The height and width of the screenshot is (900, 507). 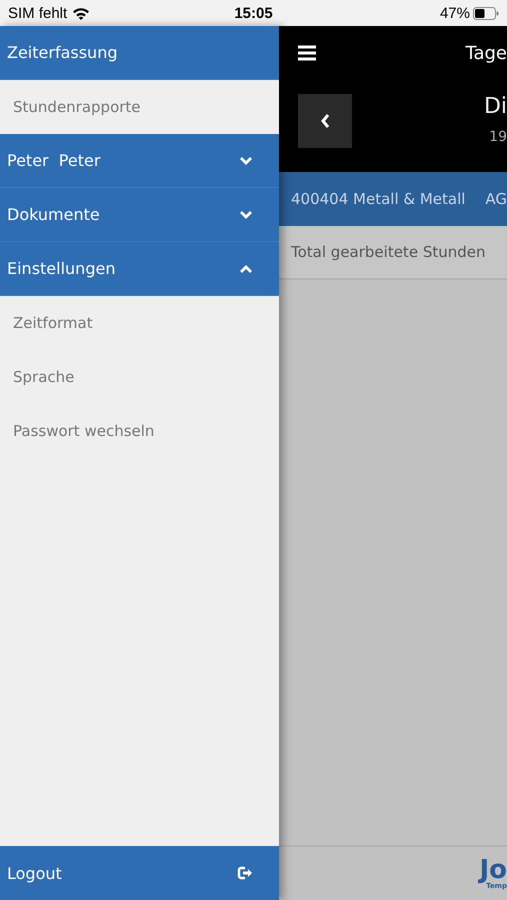 What do you see at coordinates (139, 215) in the screenshot?
I see `menu-section: Dokumente` at bounding box center [139, 215].